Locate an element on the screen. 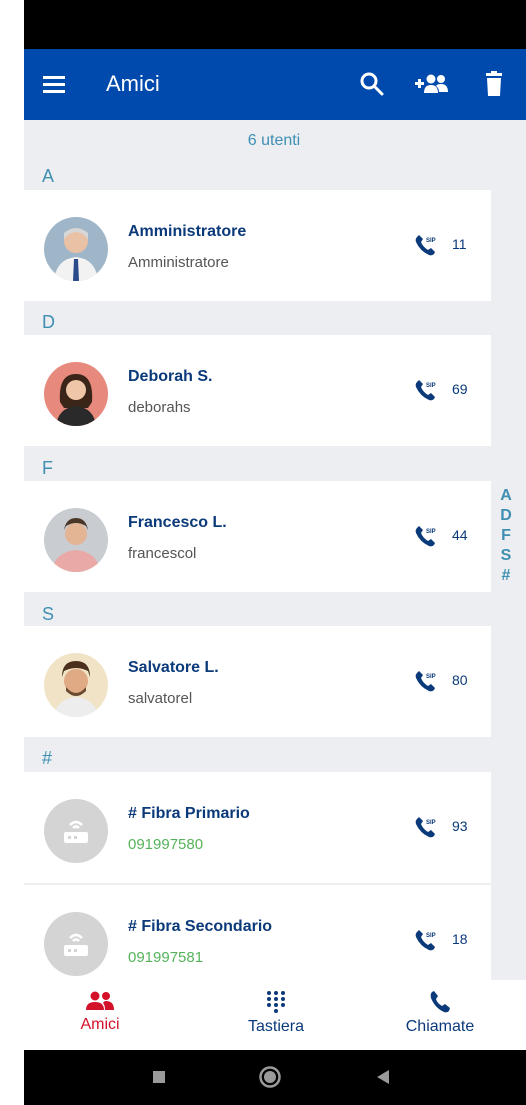 The image size is (526, 1105). user-count: 6 utenti is located at coordinates (274, 140).